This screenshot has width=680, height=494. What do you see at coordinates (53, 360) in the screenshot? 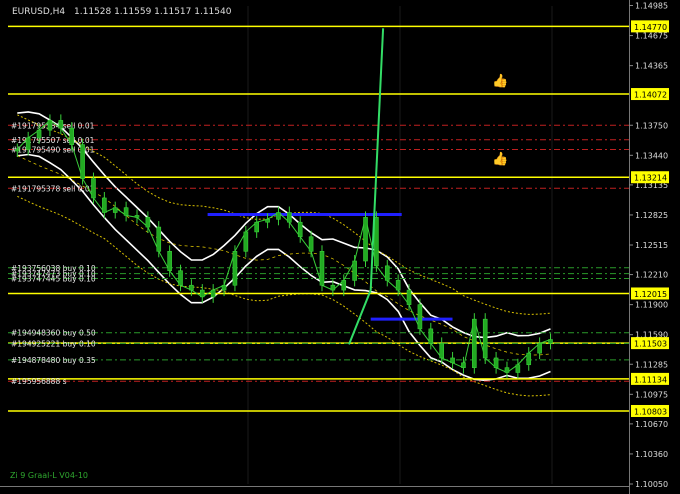
I see `order-label: #194878480 buy 0.35` at bounding box center [53, 360].